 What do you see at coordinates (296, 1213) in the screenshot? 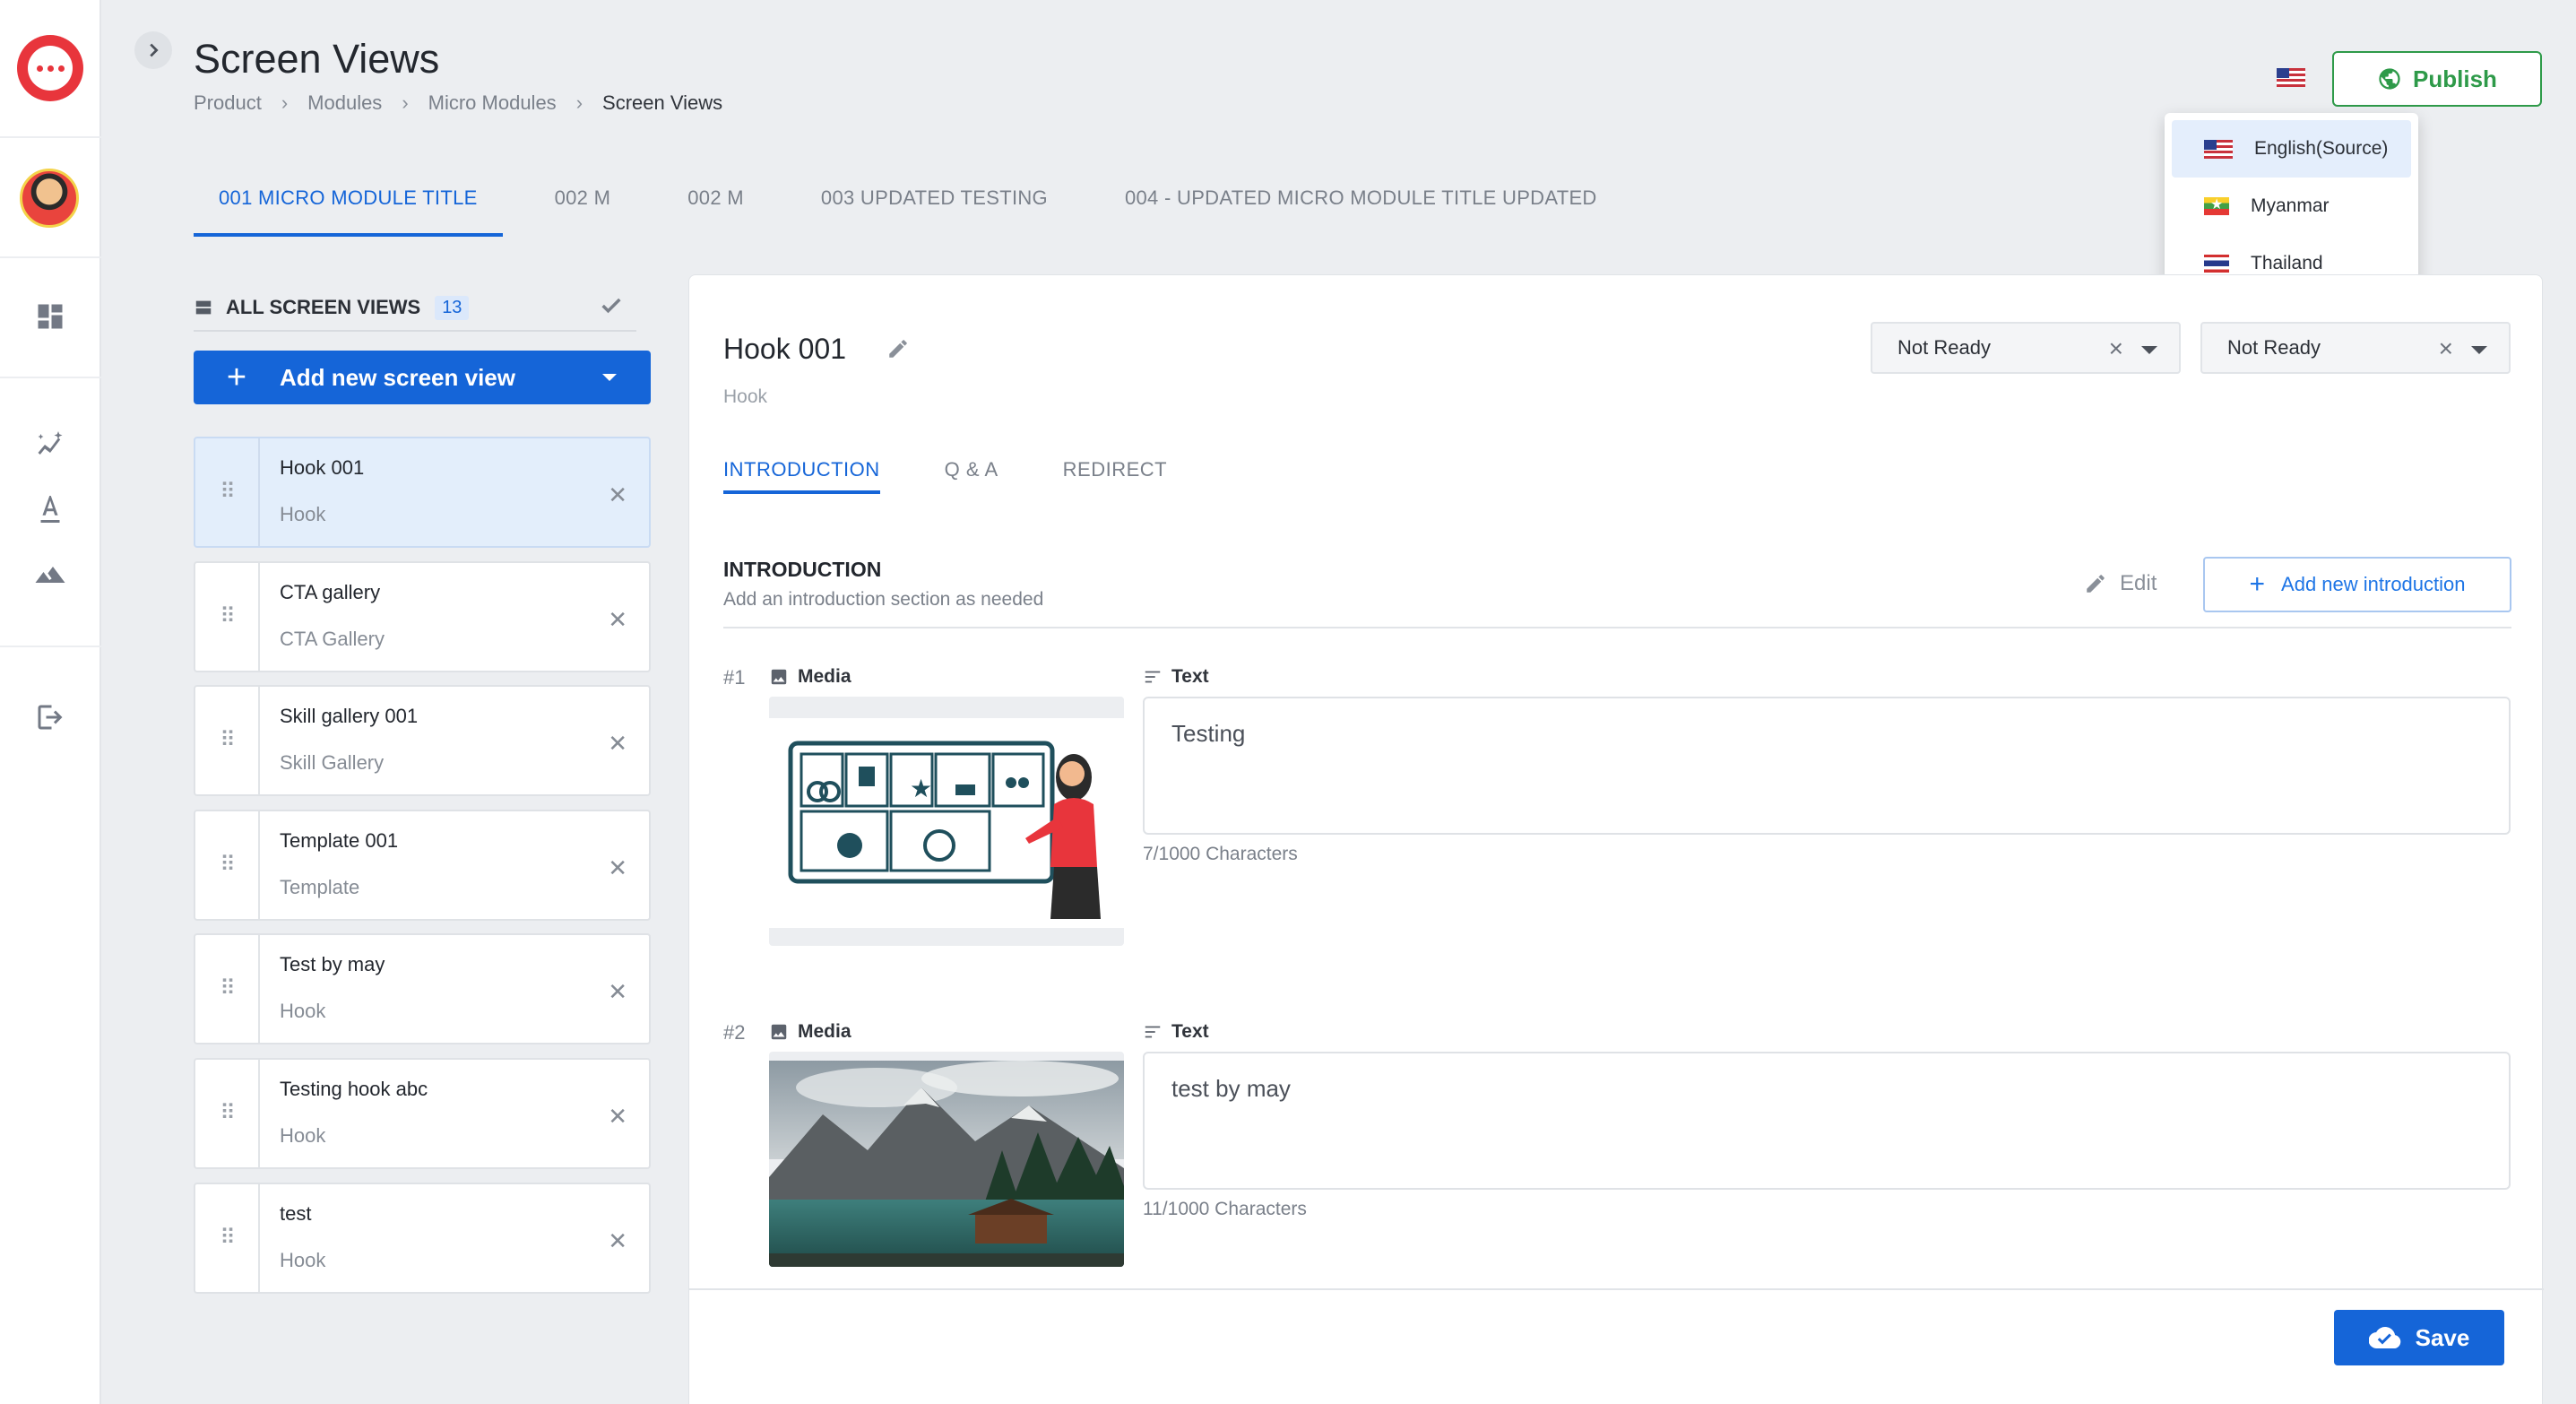
I see `screen-view-name: test` at bounding box center [296, 1213].